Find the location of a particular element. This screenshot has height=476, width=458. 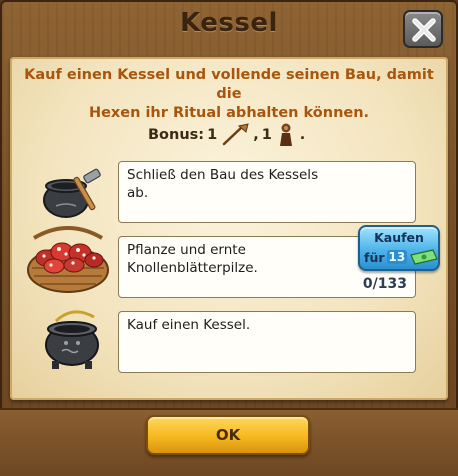

buy-button-price: für 13 is located at coordinates (401, 257).